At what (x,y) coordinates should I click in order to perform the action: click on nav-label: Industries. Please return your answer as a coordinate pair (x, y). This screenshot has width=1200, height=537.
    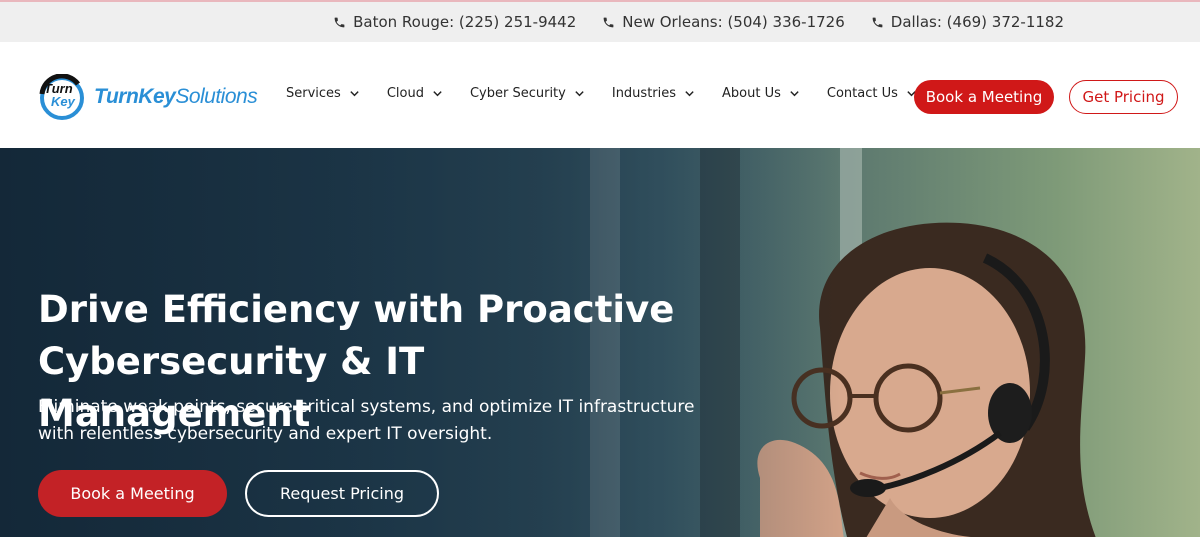
    Looking at the image, I should click on (644, 93).